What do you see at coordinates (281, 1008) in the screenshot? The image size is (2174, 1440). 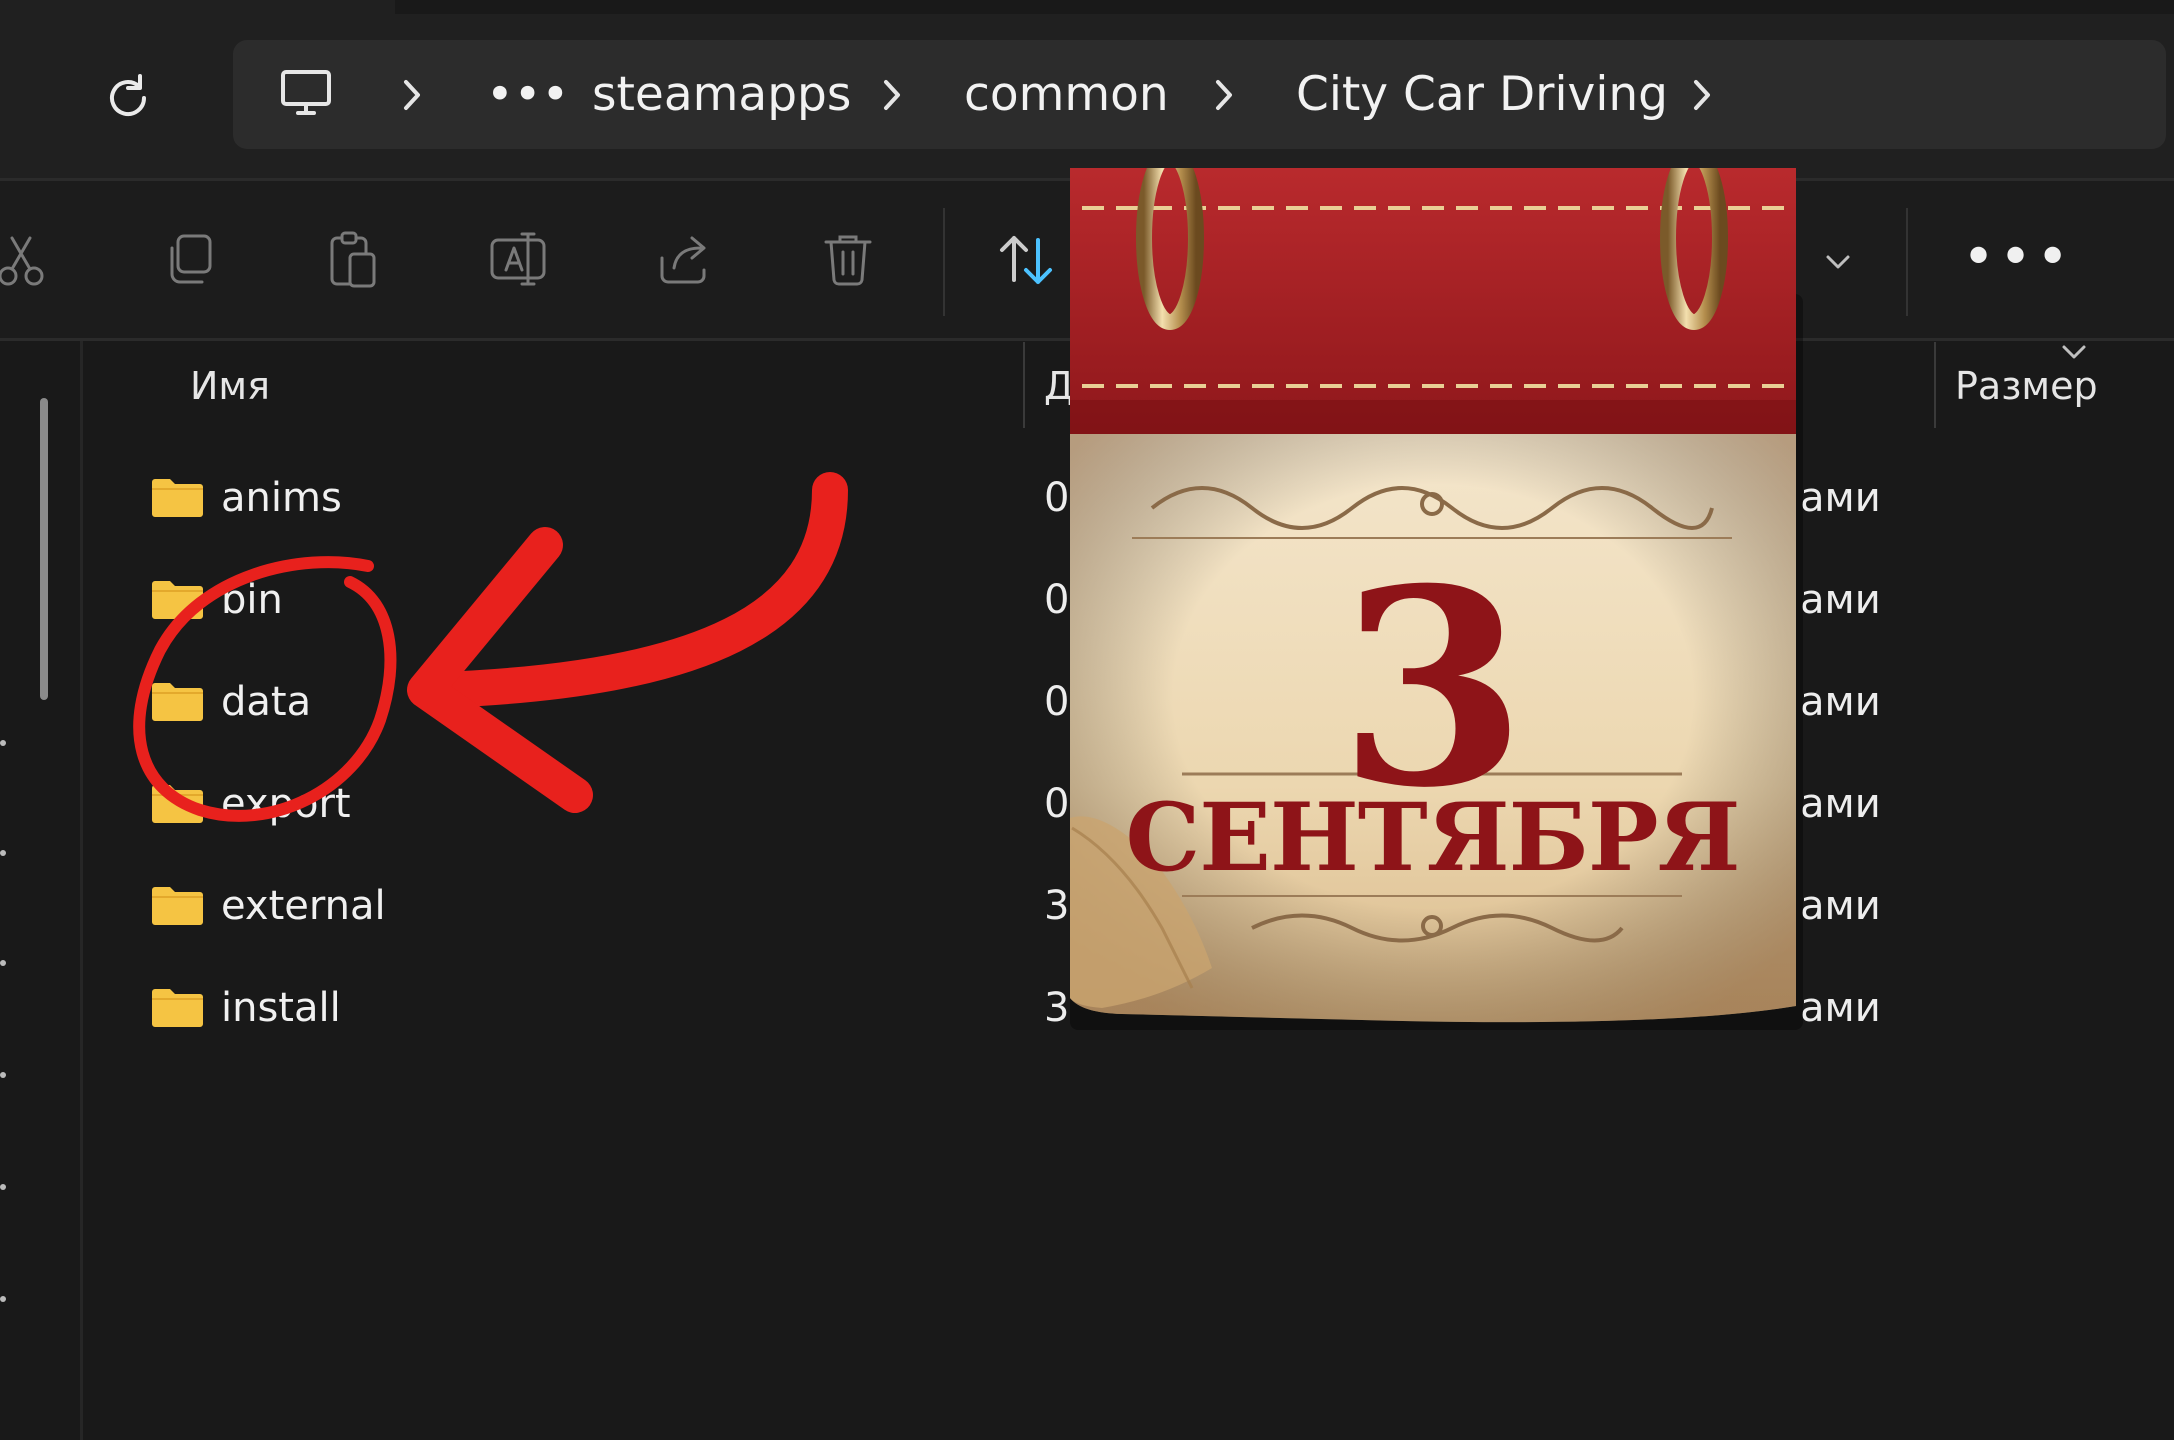 I see `file-name: install` at bounding box center [281, 1008].